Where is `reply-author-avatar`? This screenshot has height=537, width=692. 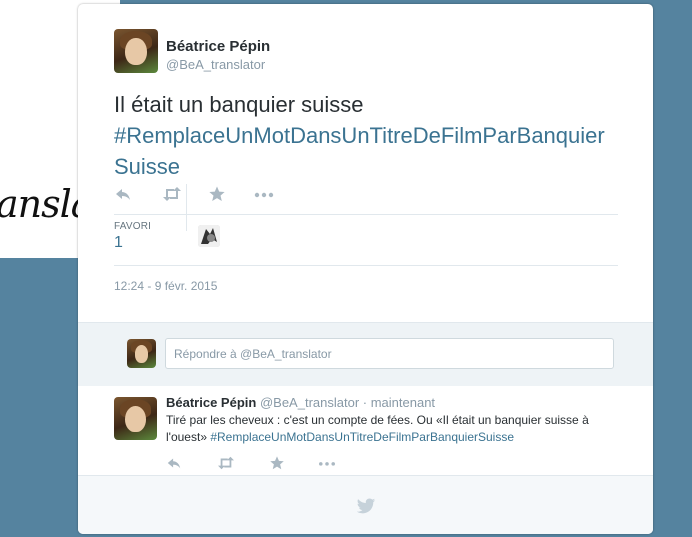 reply-author-avatar is located at coordinates (135, 418).